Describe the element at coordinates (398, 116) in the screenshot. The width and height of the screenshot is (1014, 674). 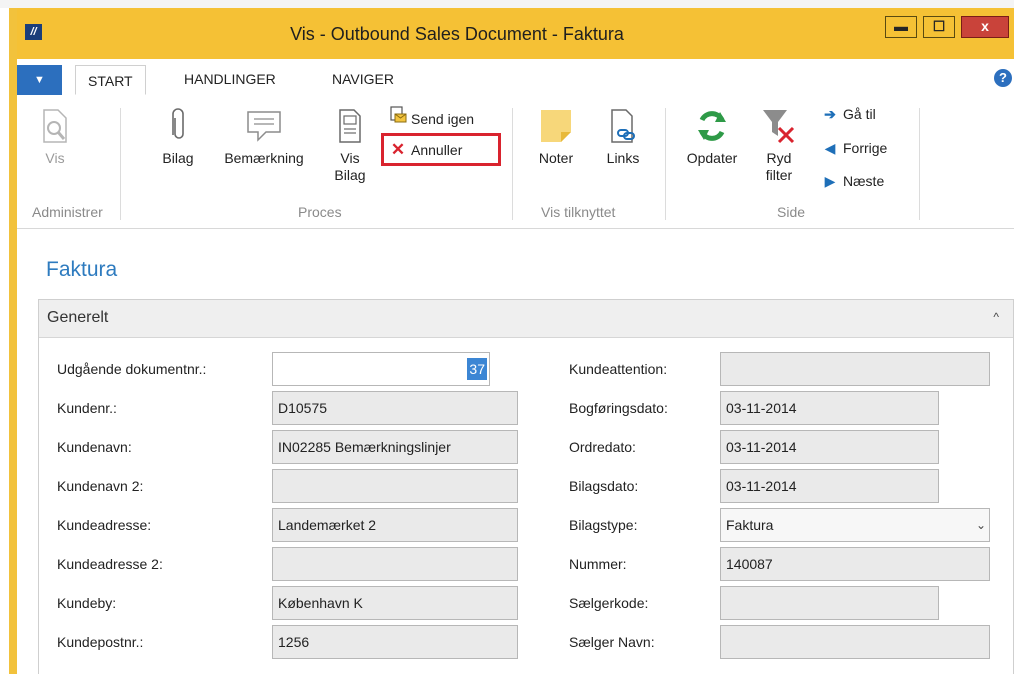
I see `send-mail-icon` at that location.